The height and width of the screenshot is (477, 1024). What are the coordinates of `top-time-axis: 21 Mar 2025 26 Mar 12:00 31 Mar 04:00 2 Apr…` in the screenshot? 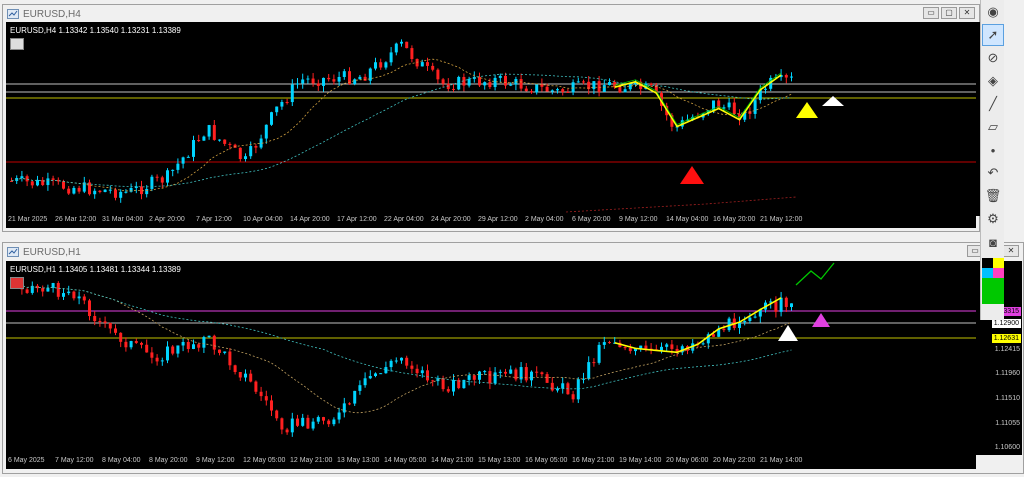 It's located at (491, 221).